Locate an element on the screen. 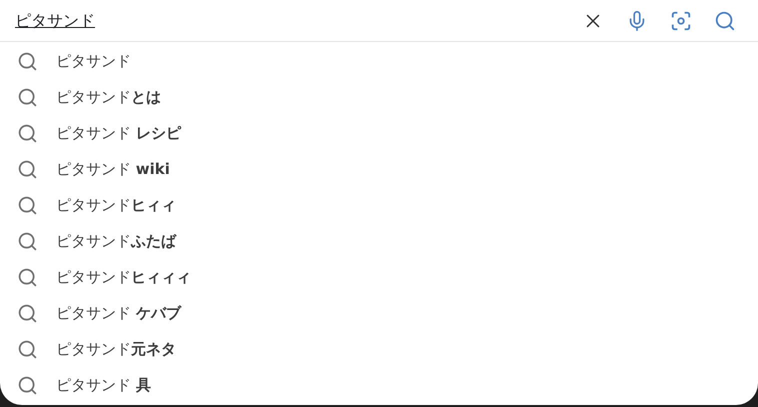 This screenshot has width=758, height=407. suggestion-item: ピタサンドふたば is located at coordinates (379, 241).